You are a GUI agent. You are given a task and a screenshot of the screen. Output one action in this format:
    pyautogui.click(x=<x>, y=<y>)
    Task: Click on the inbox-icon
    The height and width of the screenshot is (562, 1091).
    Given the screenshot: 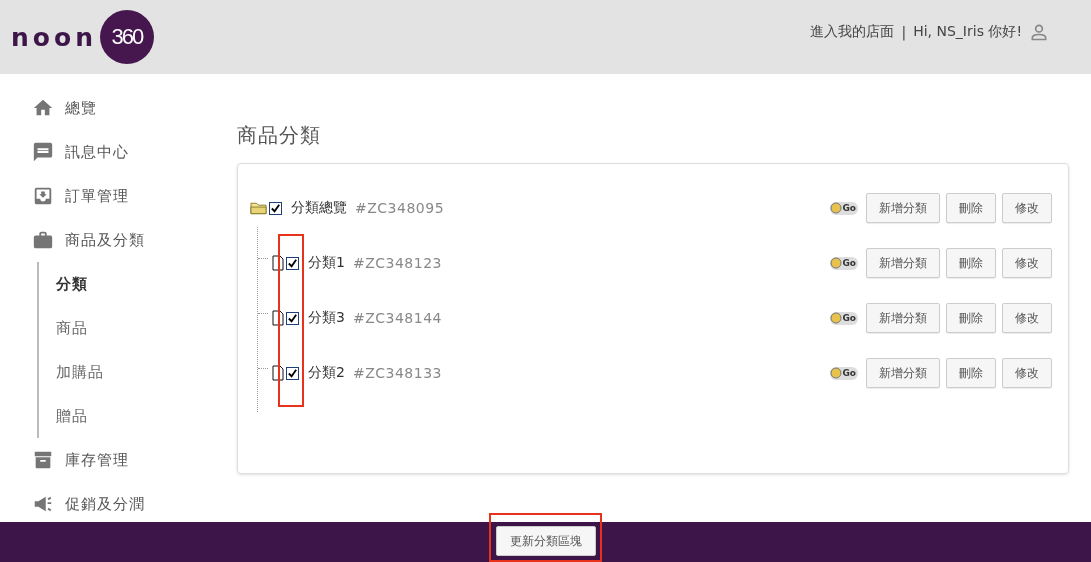 What is the action you would take?
    pyautogui.click(x=43, y=196)
    